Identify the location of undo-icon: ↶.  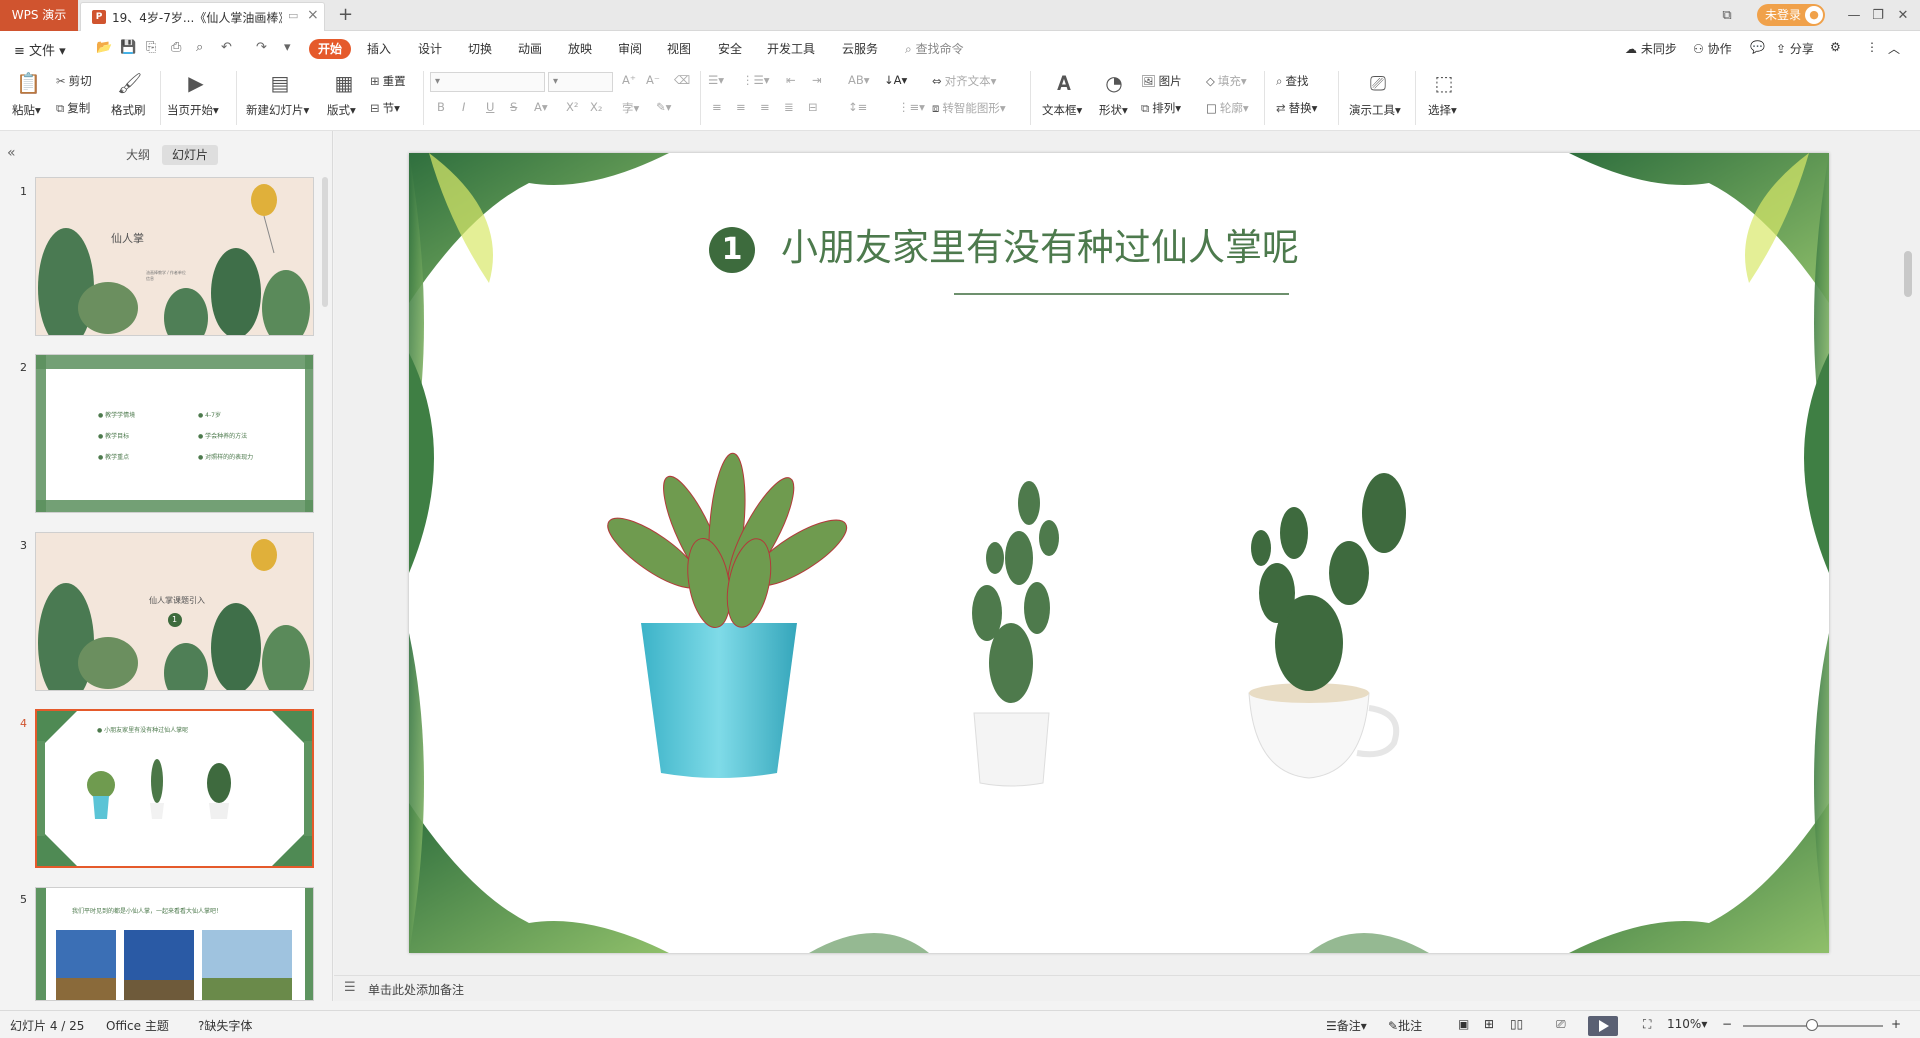
(226, 47).